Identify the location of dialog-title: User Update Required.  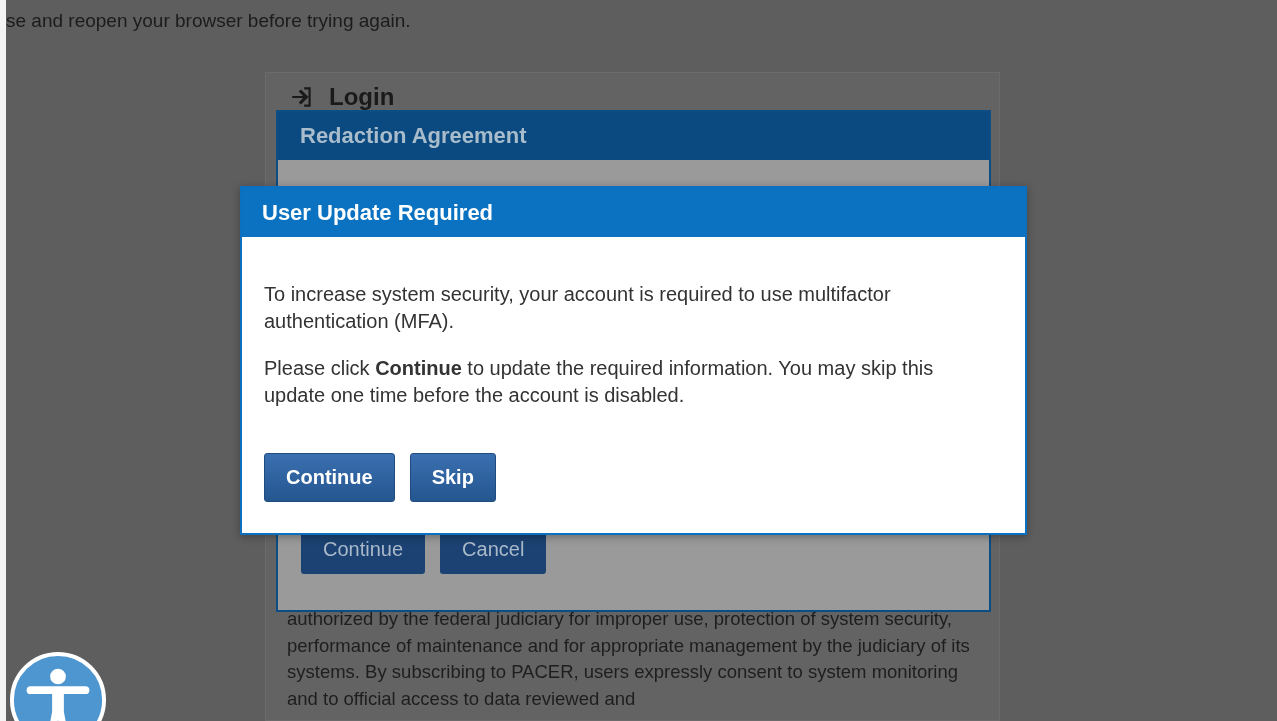
(378, 212).